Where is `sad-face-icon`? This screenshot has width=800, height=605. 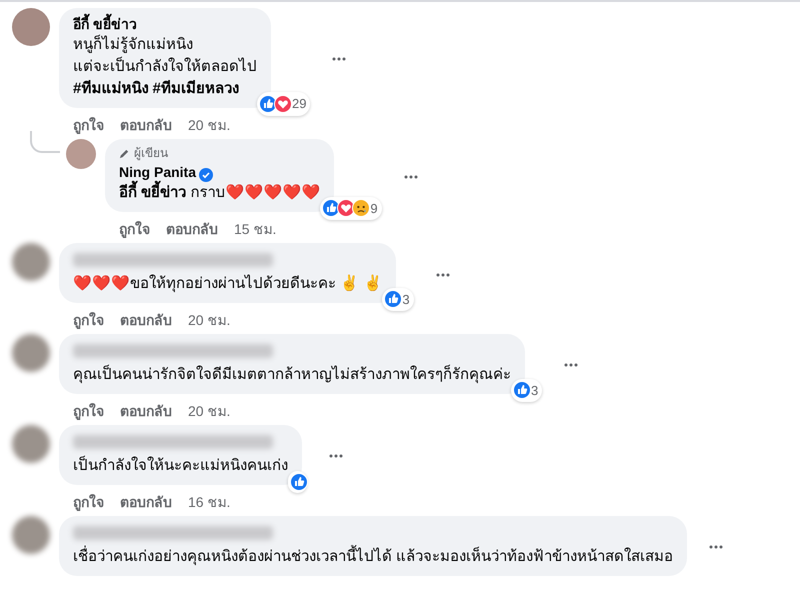
sad-face-icon is located at coordinates (361, 208).